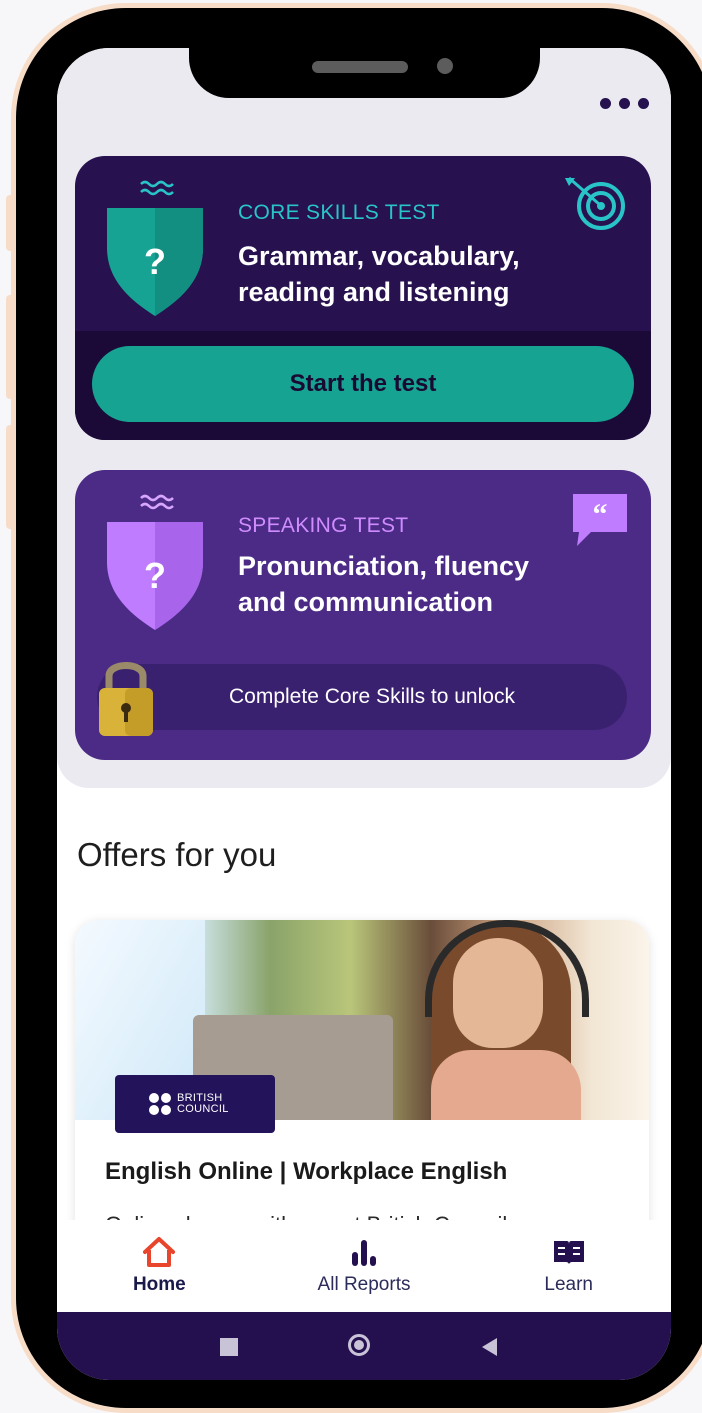 The height and width of the screenshot is (1413, 702). Describe the element at coordinates (339, 212) in the screenshot. I see `core-test-kicker: CORE SKILLS TEST` at that location.